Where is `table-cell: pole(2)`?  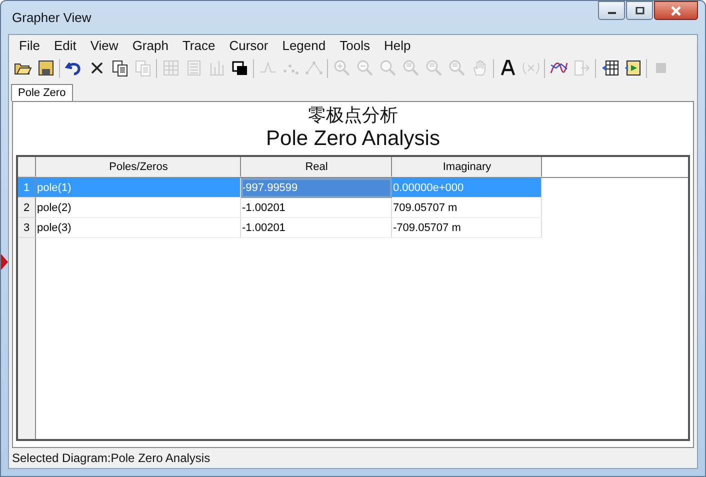 table-cell: pole(2) is located at coordinates (138, 208).